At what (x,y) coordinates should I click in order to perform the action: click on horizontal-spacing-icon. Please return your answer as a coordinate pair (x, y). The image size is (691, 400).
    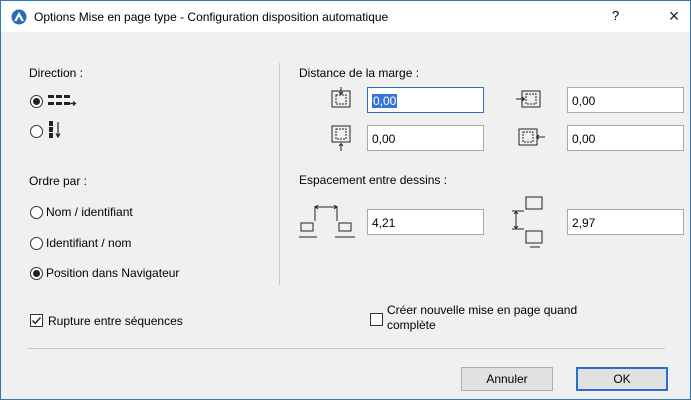
    Looking at the image, I should click on (327, 221).